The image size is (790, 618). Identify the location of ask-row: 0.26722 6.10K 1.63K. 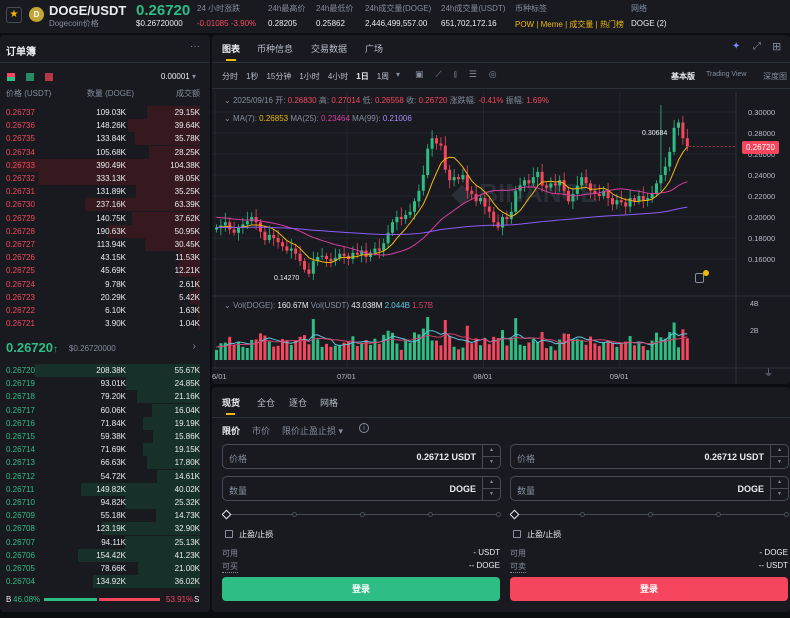
(103, 310).